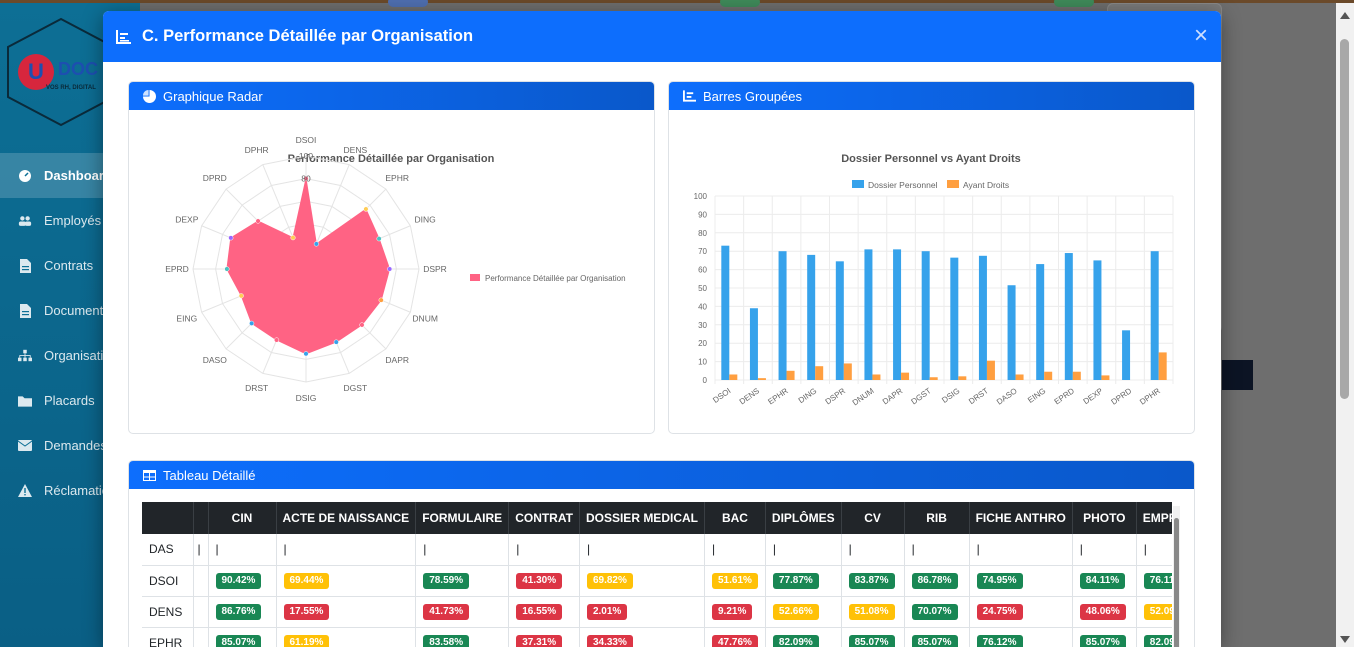  I want to click on percentage-badge: 85.07%, so click(1102, 641).